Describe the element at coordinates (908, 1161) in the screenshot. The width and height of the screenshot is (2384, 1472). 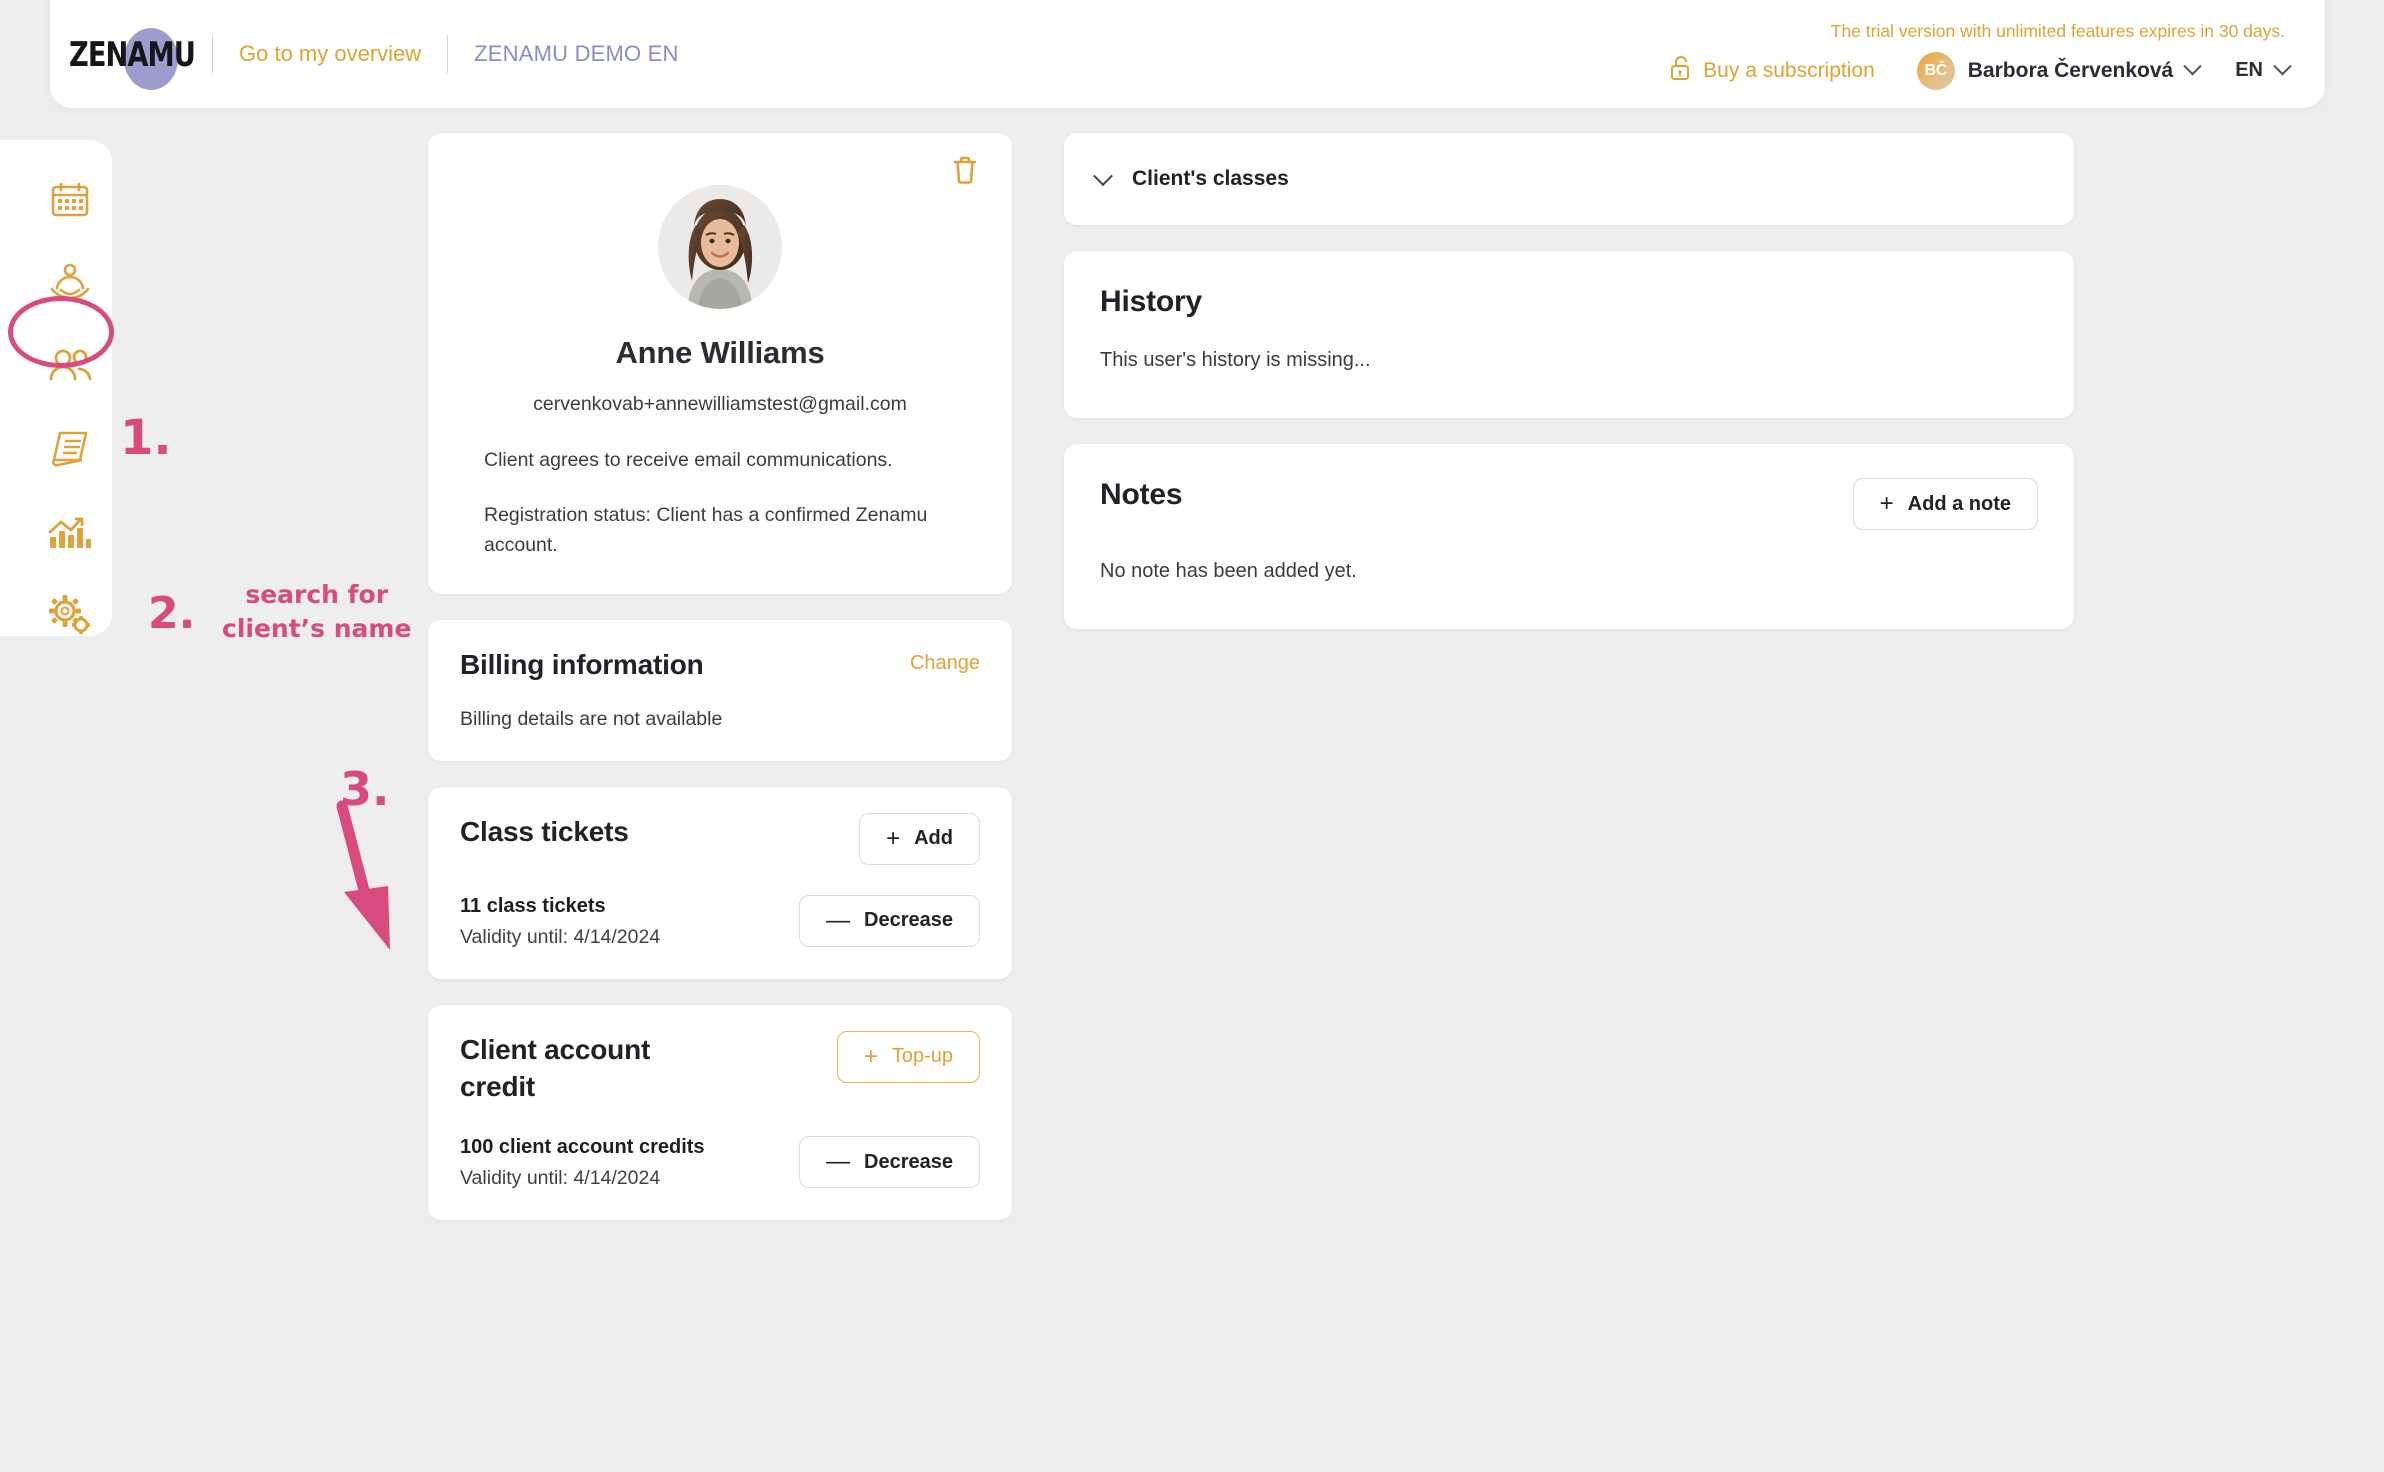
I see `account-credit-decrease-label: Decrease` at that location.